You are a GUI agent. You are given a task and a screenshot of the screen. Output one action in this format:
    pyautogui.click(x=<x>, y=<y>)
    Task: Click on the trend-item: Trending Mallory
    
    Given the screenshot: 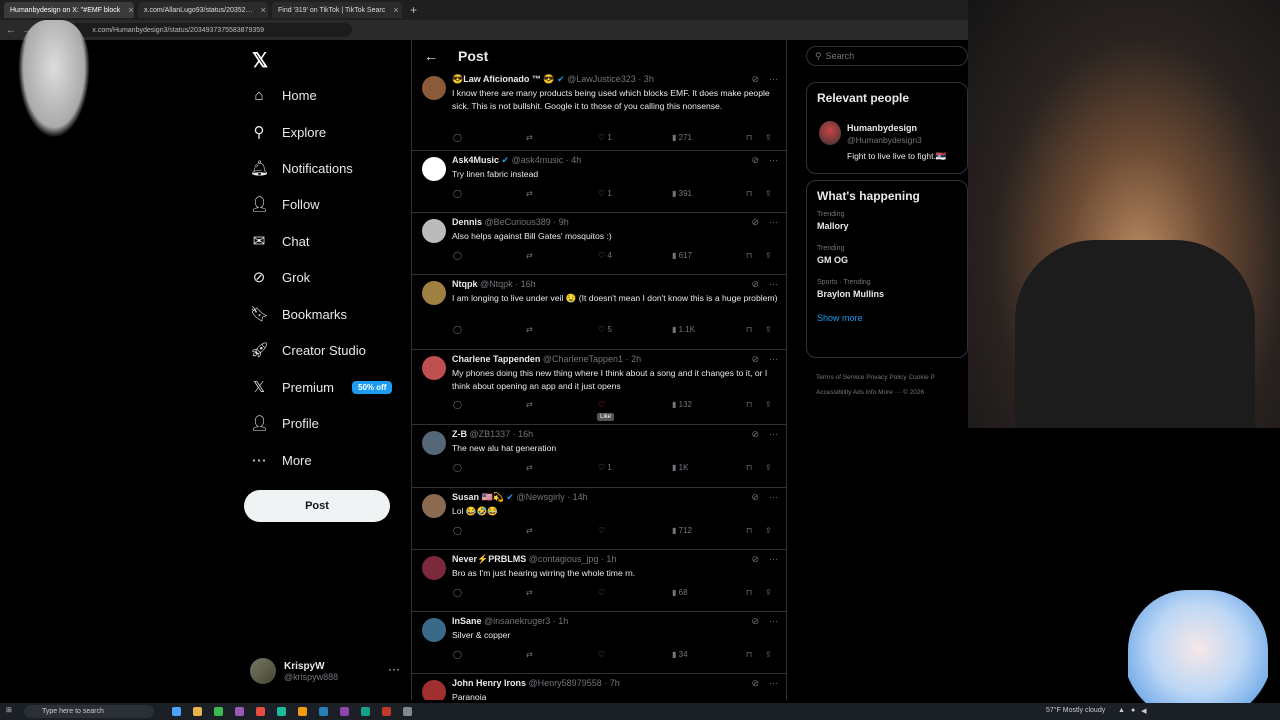 What is the action you would take?
    pyautogui.click(x=887, y=221)
    